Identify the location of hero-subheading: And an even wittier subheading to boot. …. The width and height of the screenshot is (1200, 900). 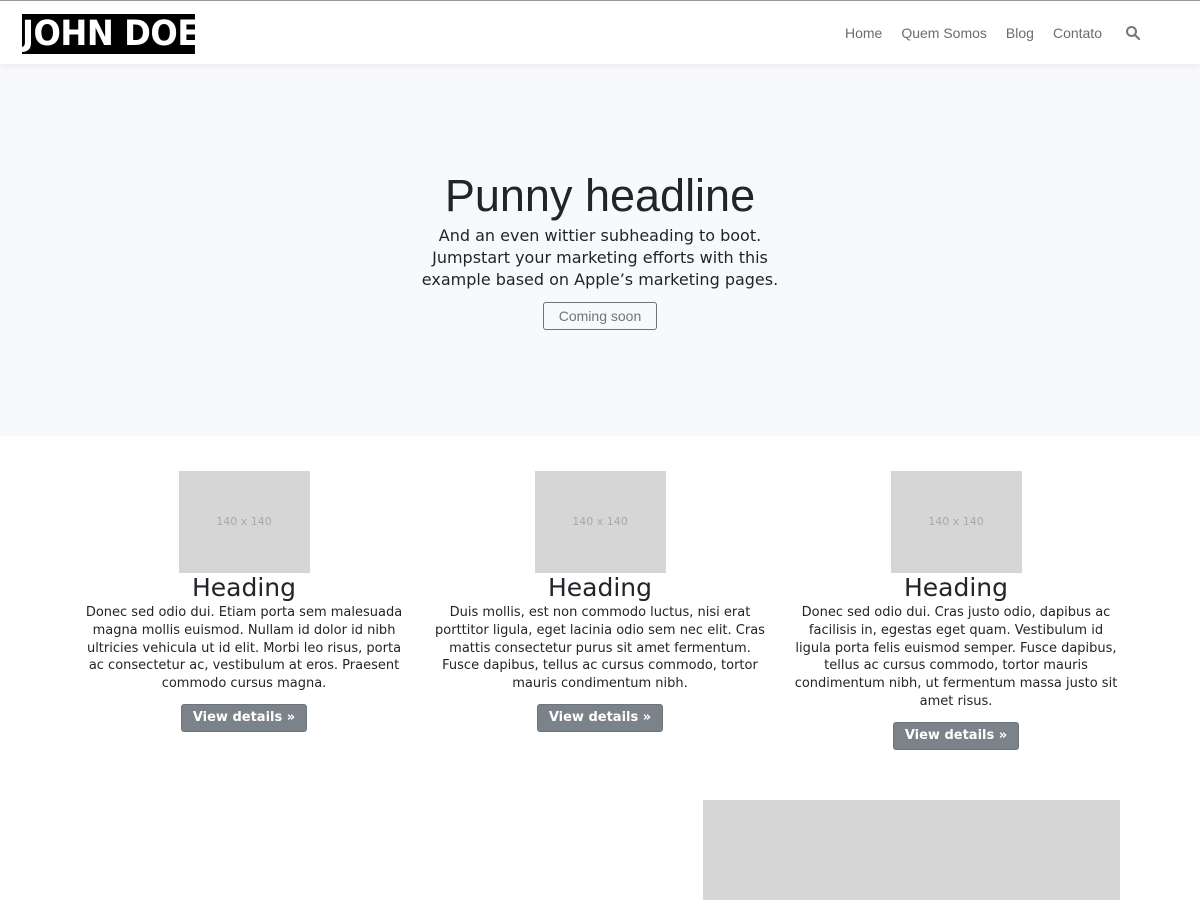
(600, 257).